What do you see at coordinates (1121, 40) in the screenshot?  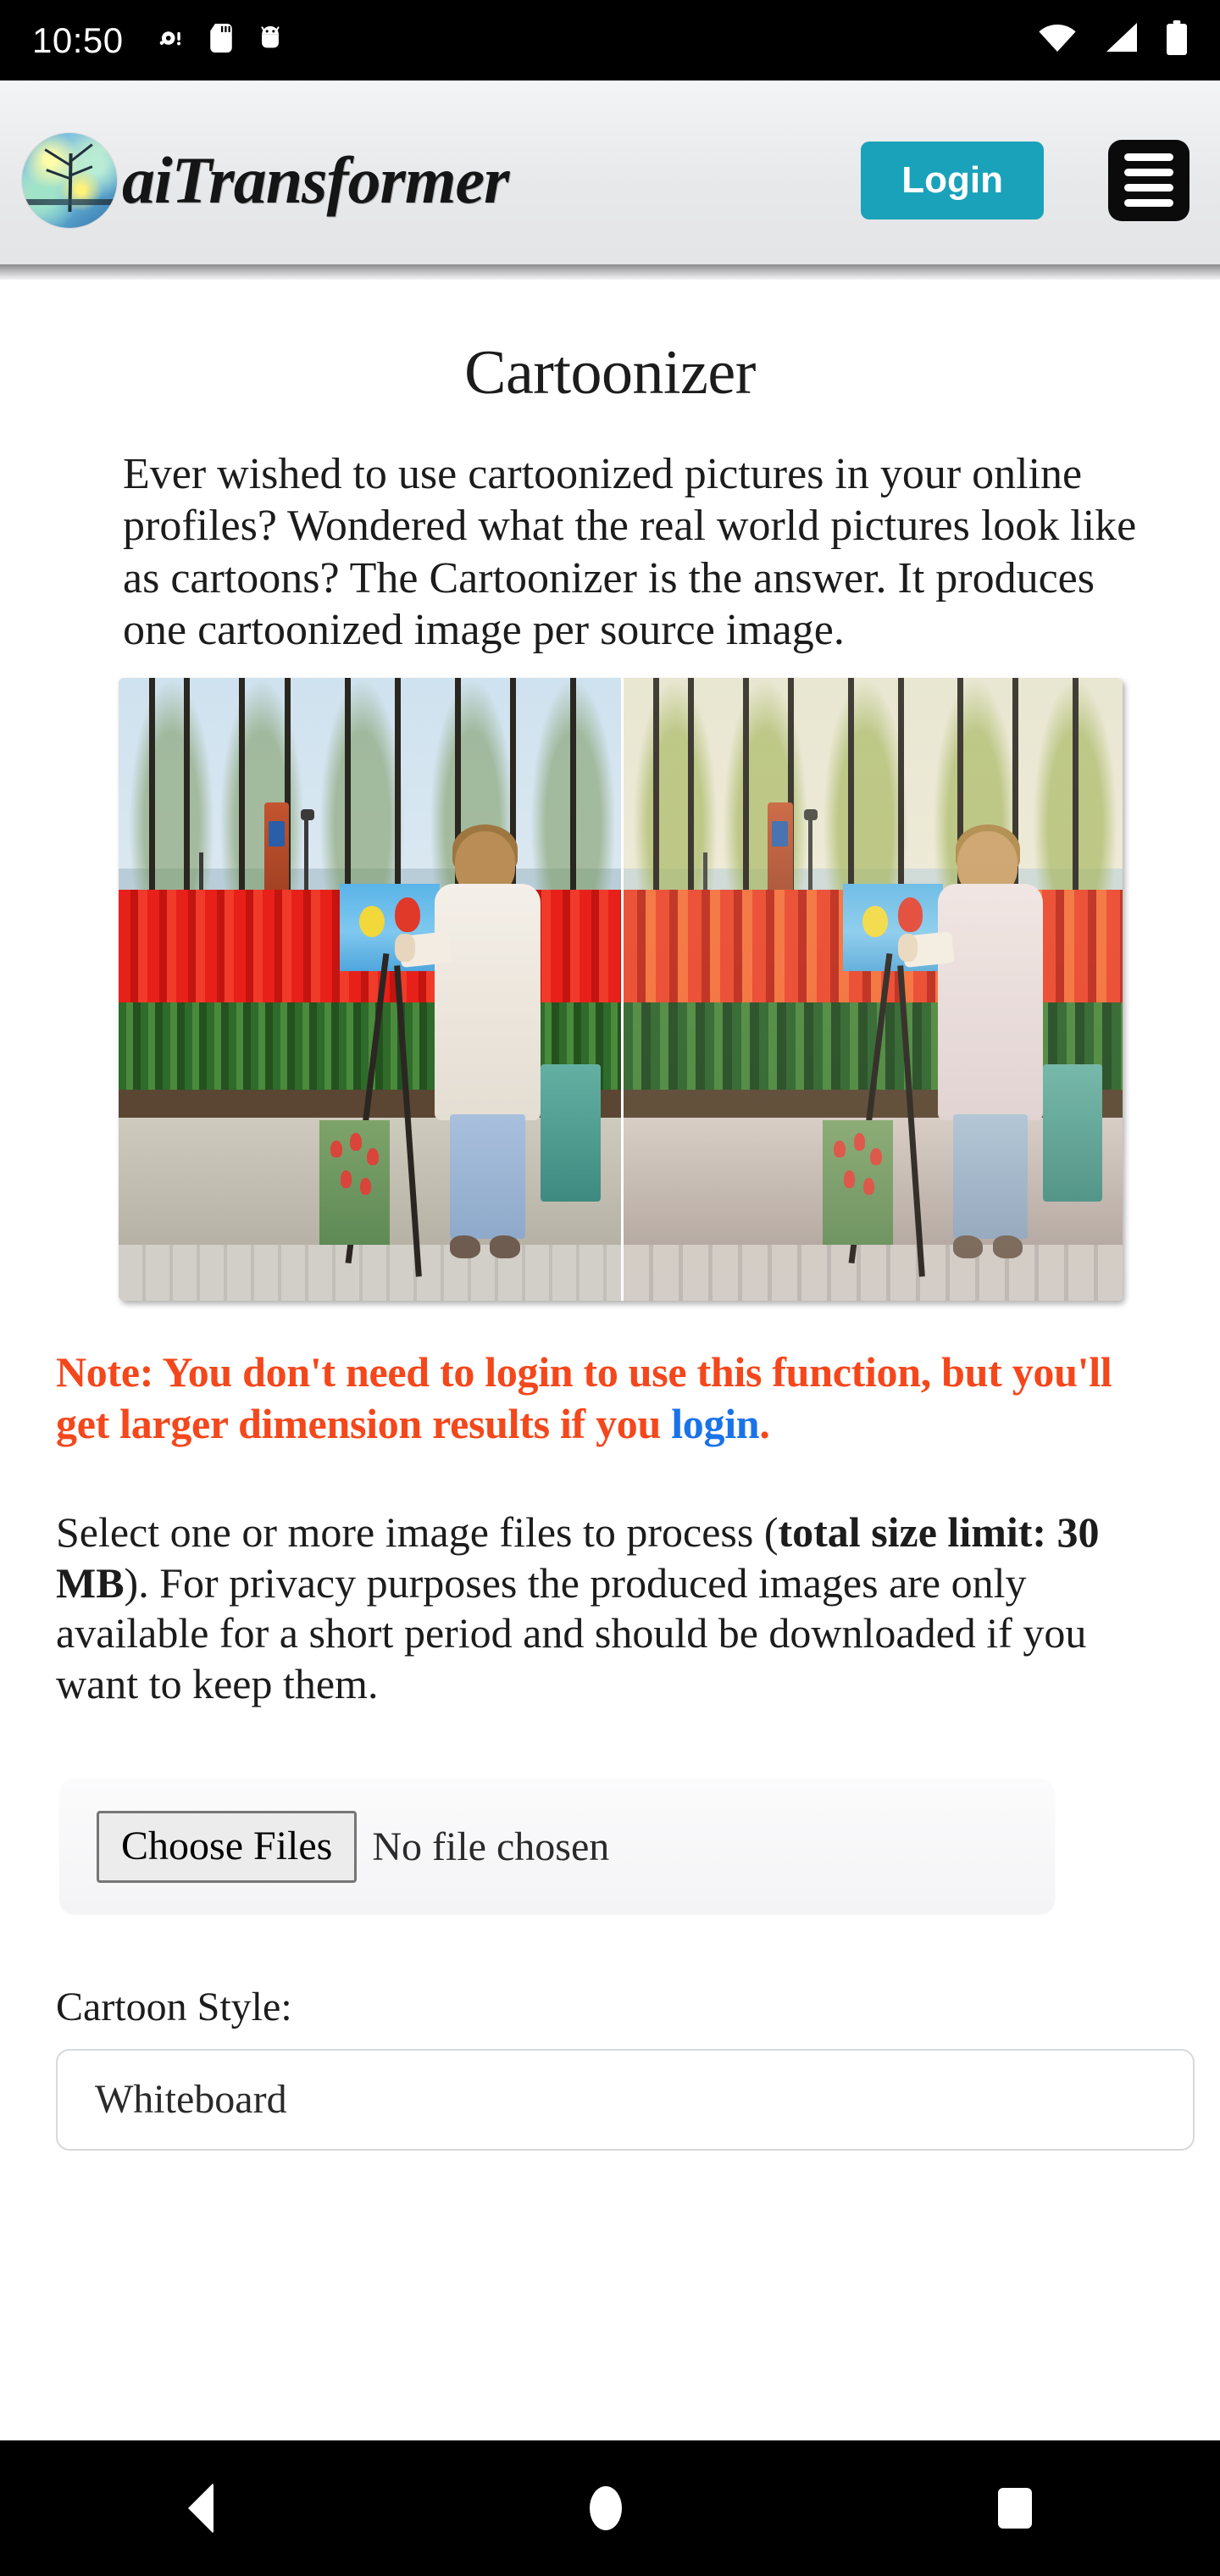 I see `cell-signal-icon` at bounding box center [1121, 40].